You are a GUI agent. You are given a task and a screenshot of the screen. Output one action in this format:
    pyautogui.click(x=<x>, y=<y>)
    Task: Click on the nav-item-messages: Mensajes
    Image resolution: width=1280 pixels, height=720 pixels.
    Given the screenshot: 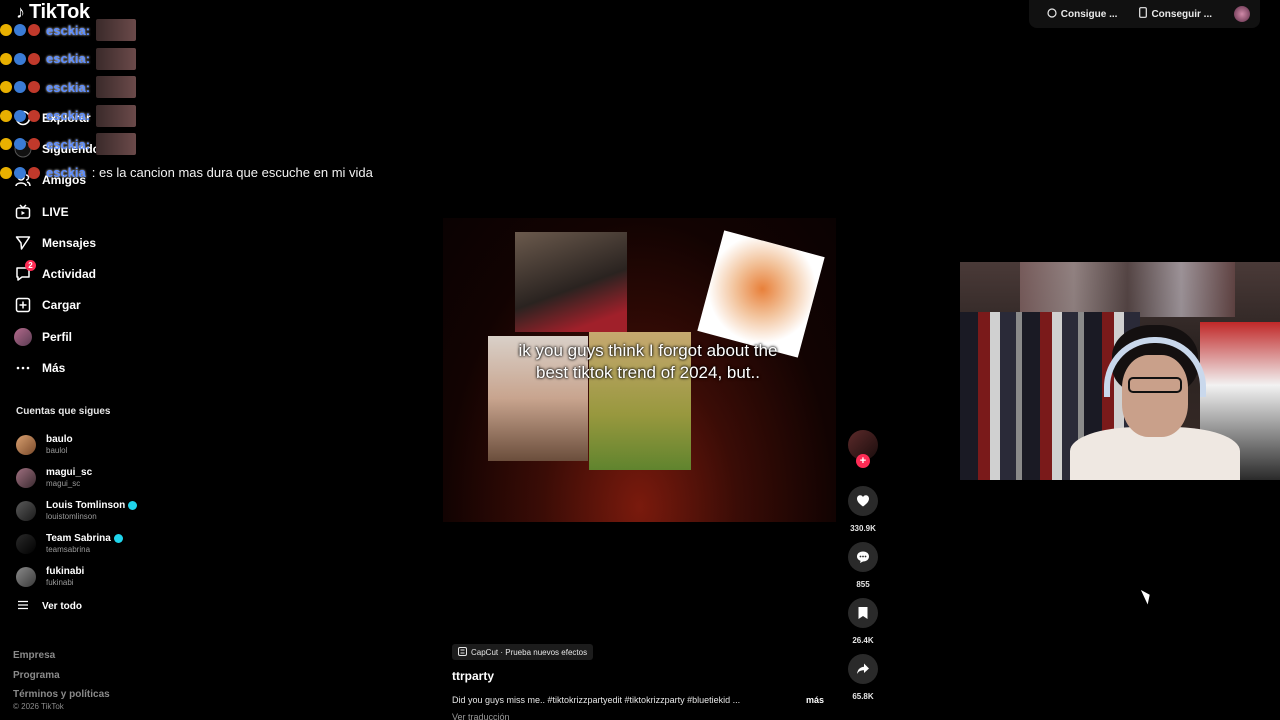 What is the action you would take?
    pyautogui.click(x=84, y=242)
    